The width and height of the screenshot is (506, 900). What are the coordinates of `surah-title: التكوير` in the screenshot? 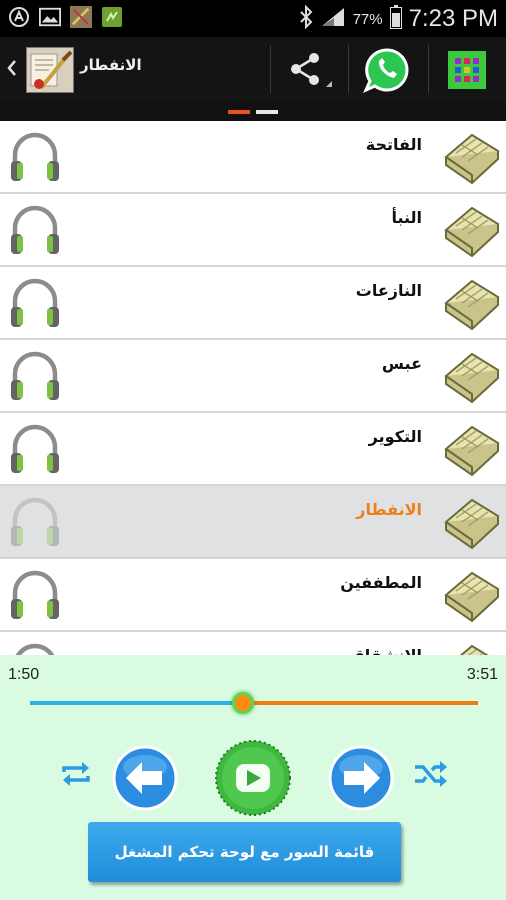 It's located at (395, 436).